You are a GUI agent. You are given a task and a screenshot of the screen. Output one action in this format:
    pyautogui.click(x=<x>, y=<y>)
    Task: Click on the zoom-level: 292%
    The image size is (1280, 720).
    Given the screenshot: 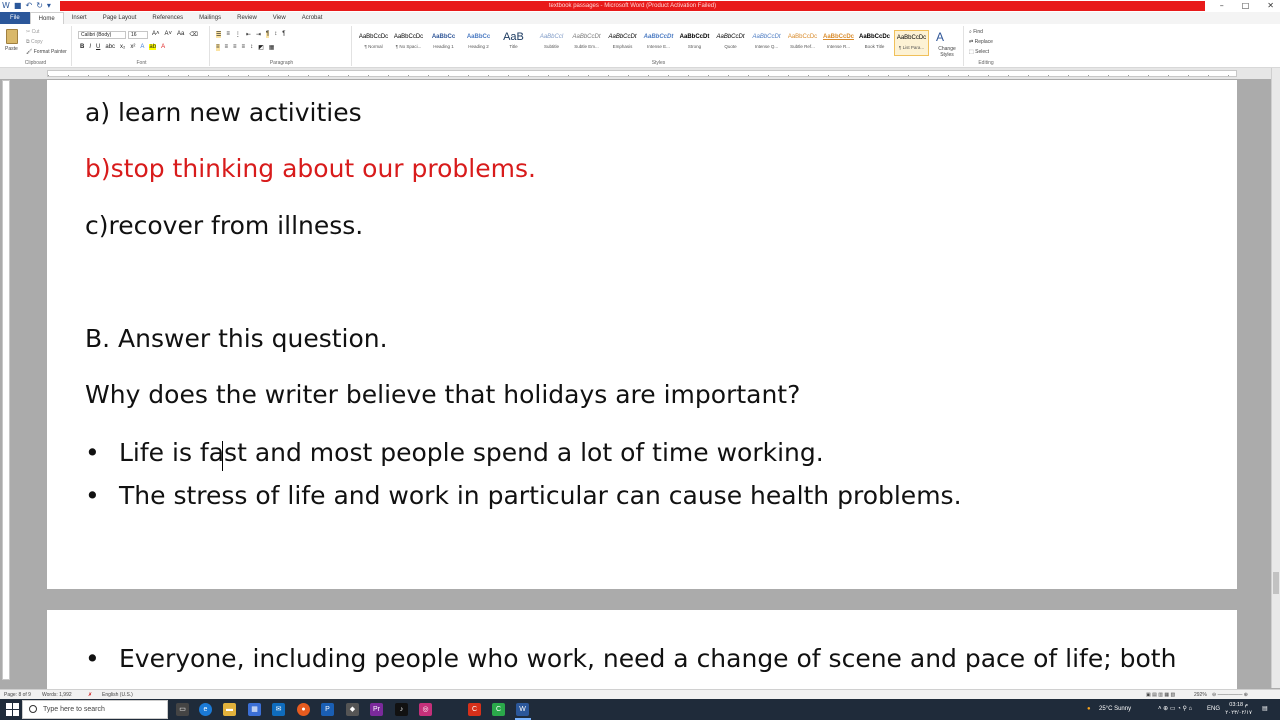 What is the action you would take?
    pyautogui.click(x=1200, y=695)
    